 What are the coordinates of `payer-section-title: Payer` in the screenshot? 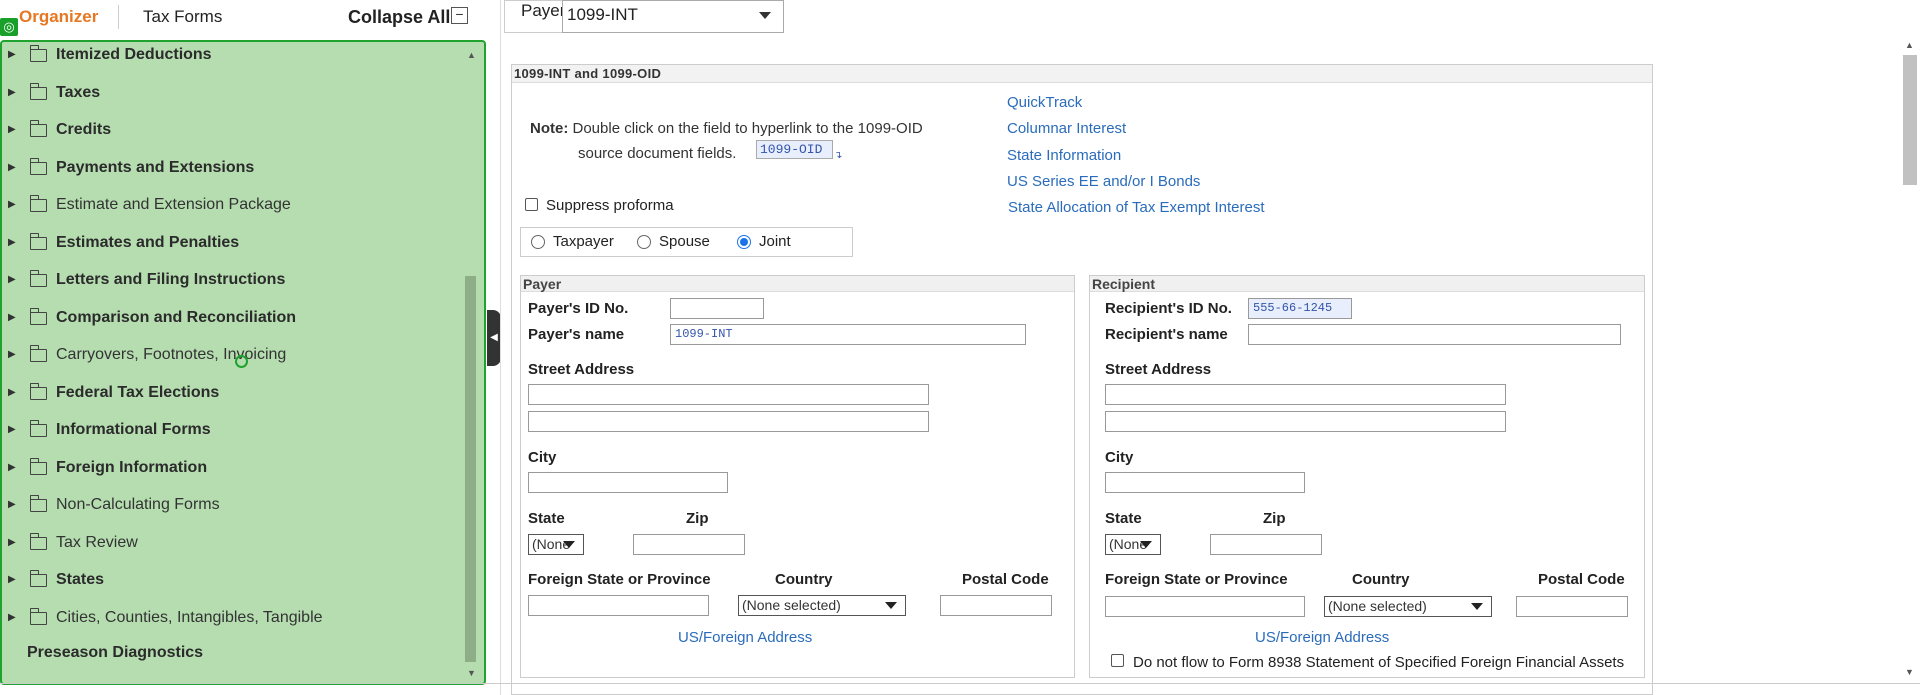 It's located at (797, 284).